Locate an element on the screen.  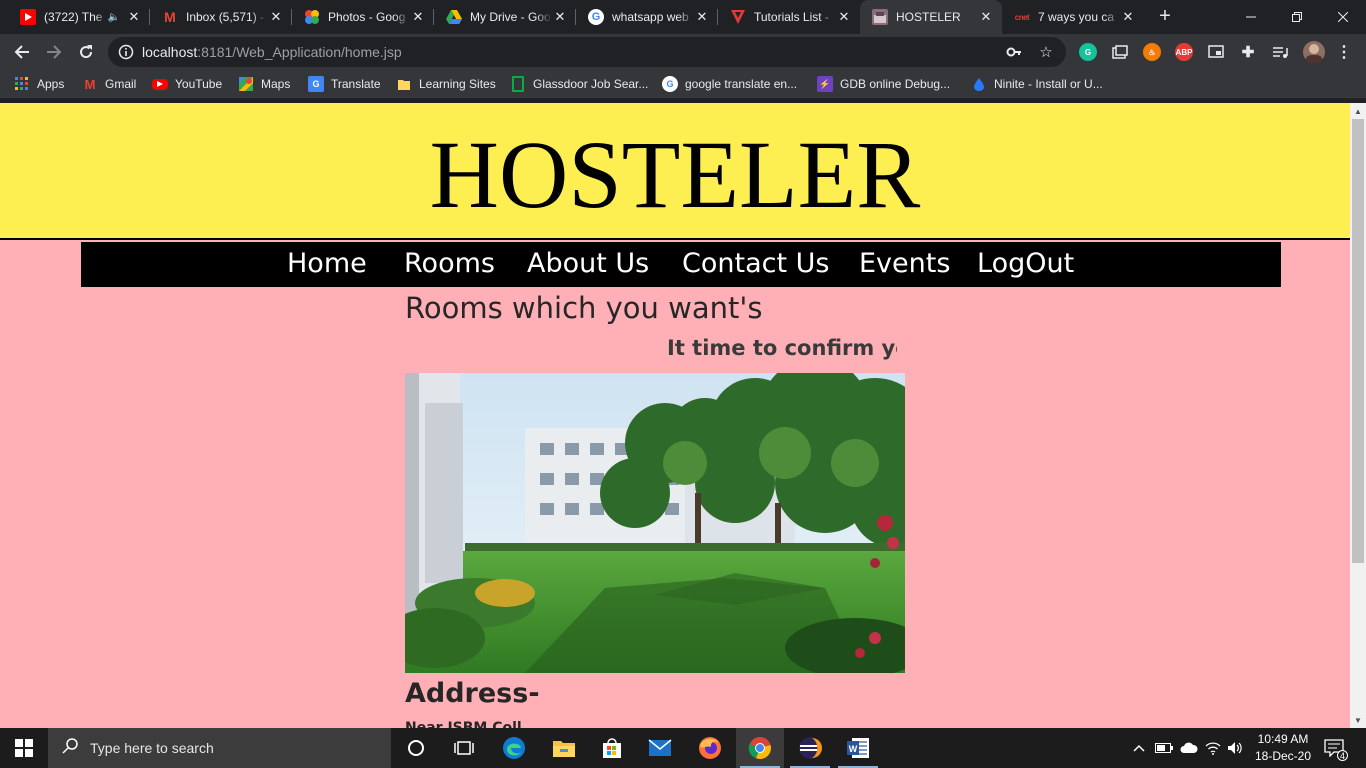
forward-button is located at coordinates (54, 52).